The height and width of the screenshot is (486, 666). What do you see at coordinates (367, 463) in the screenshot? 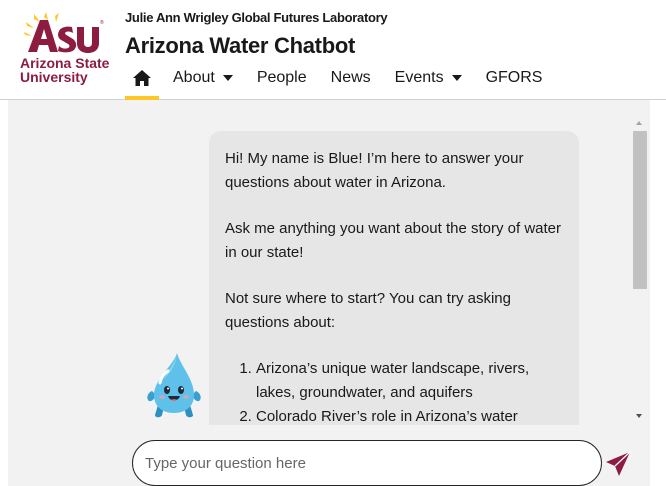
I see `question-input` at bounding box center [367, 463].